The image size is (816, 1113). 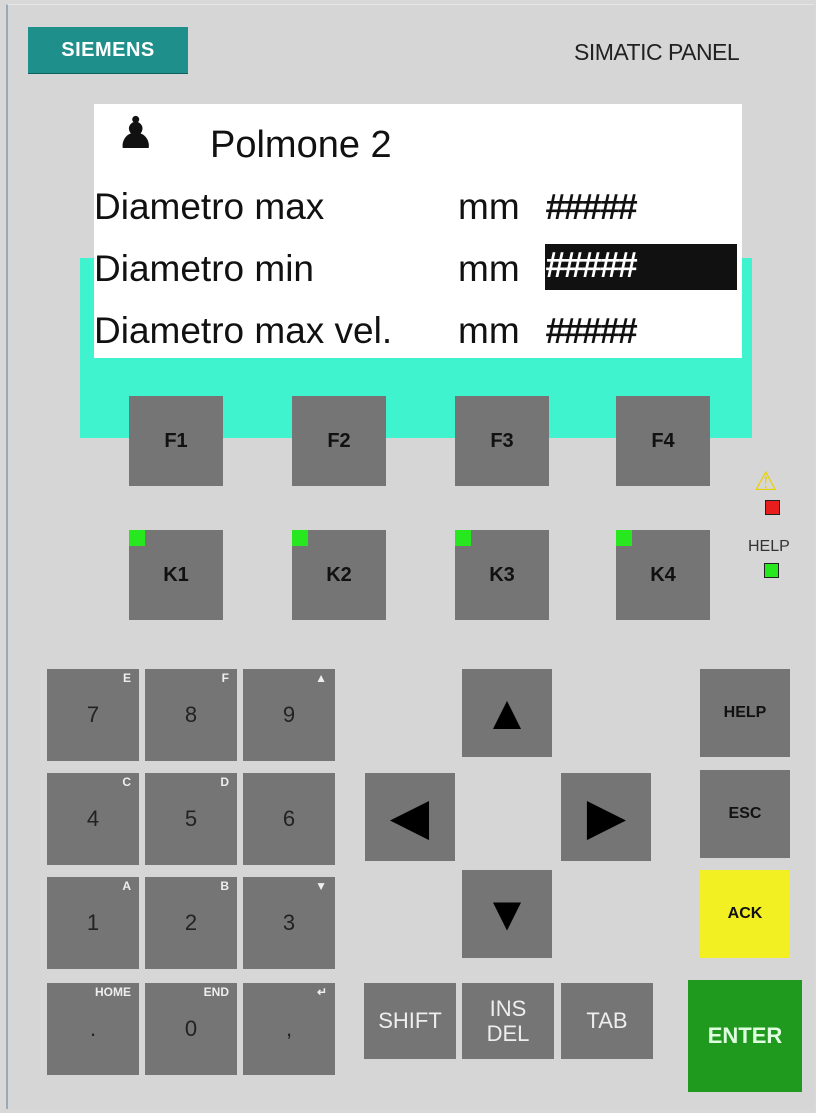 I want to click on ack-button: ACK, so click(x=745, y=914).